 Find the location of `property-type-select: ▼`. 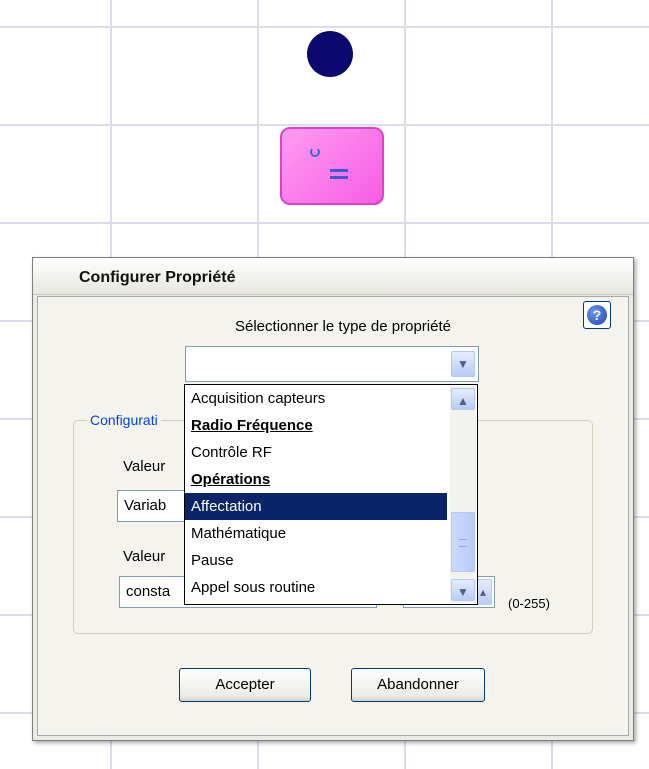

property-type-select: ▼ is located at coordinates (332, 364).